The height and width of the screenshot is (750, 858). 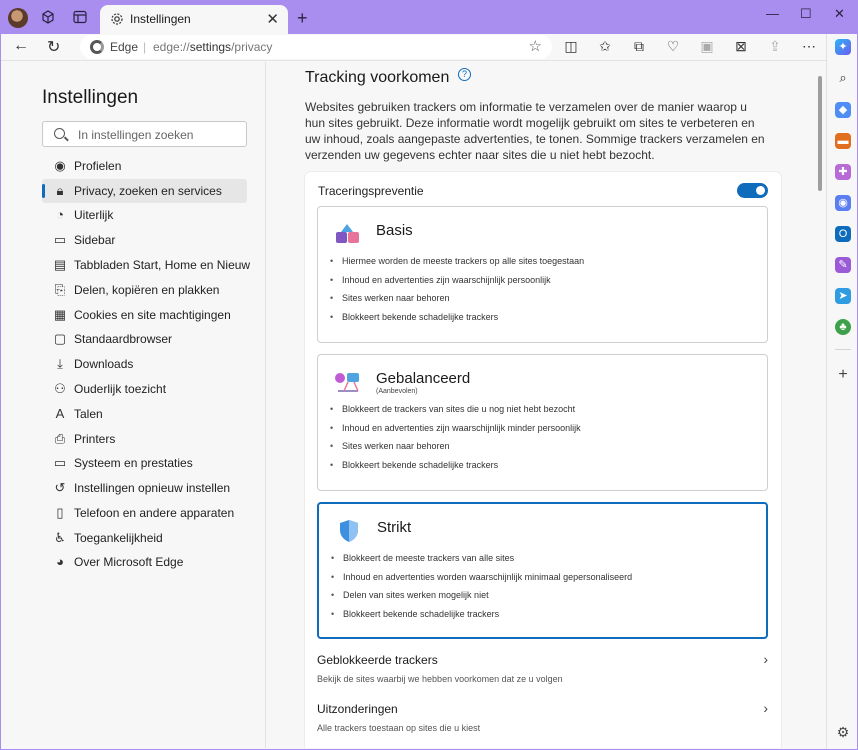 I want to click on copilot-icon: ✦, so click(x=843, y=47).